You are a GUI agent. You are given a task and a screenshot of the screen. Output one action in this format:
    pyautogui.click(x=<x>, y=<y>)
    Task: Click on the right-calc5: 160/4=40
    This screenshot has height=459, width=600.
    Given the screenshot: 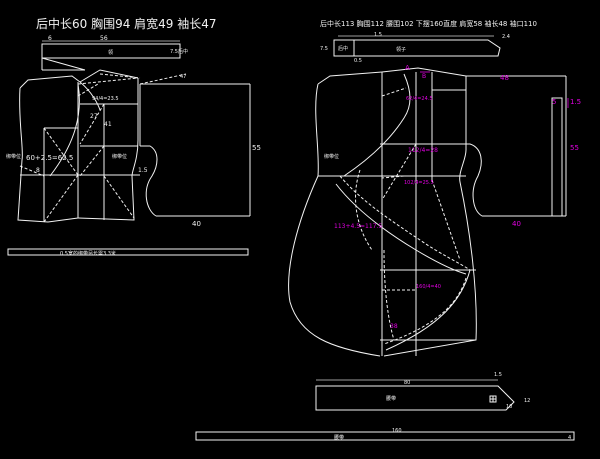 What is the action you would take?
    pyautogui.click(x=428, y=287)
    